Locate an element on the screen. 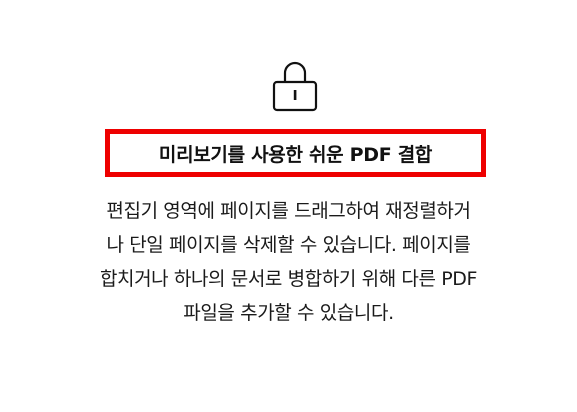 Image resolution: width=577 pixels, height=412 pixels. highlighted-title-box: 미리보기를 사용한 쉬운 PDF 결합 is located at coordinates (295, 153).